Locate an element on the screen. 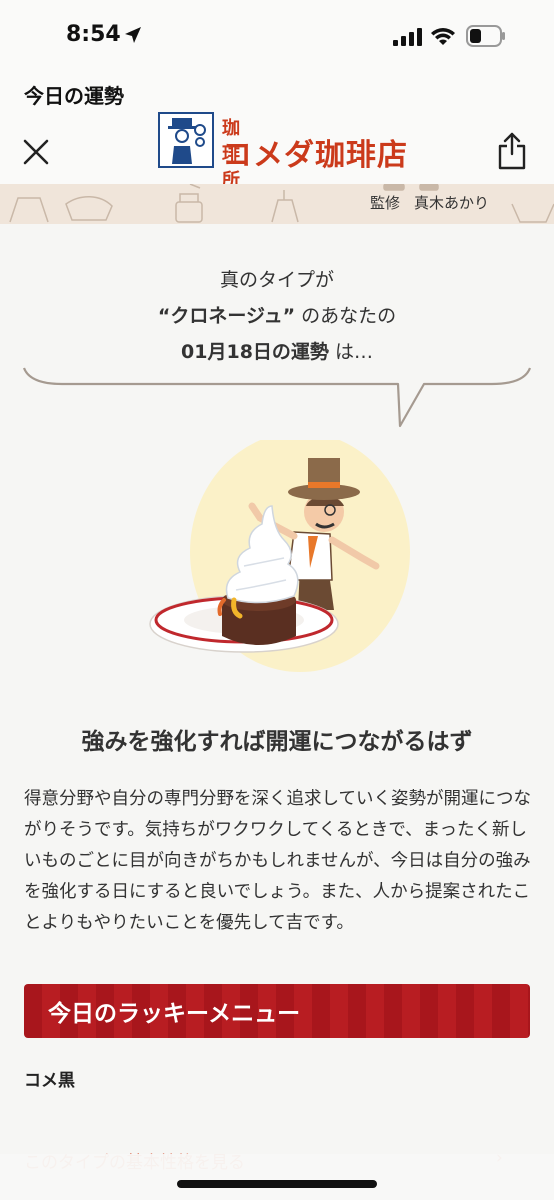 The width and height of the screenshot is (554, 1200). intro-line-2-suffix: のあなたの is located at coordinates (346, 316).